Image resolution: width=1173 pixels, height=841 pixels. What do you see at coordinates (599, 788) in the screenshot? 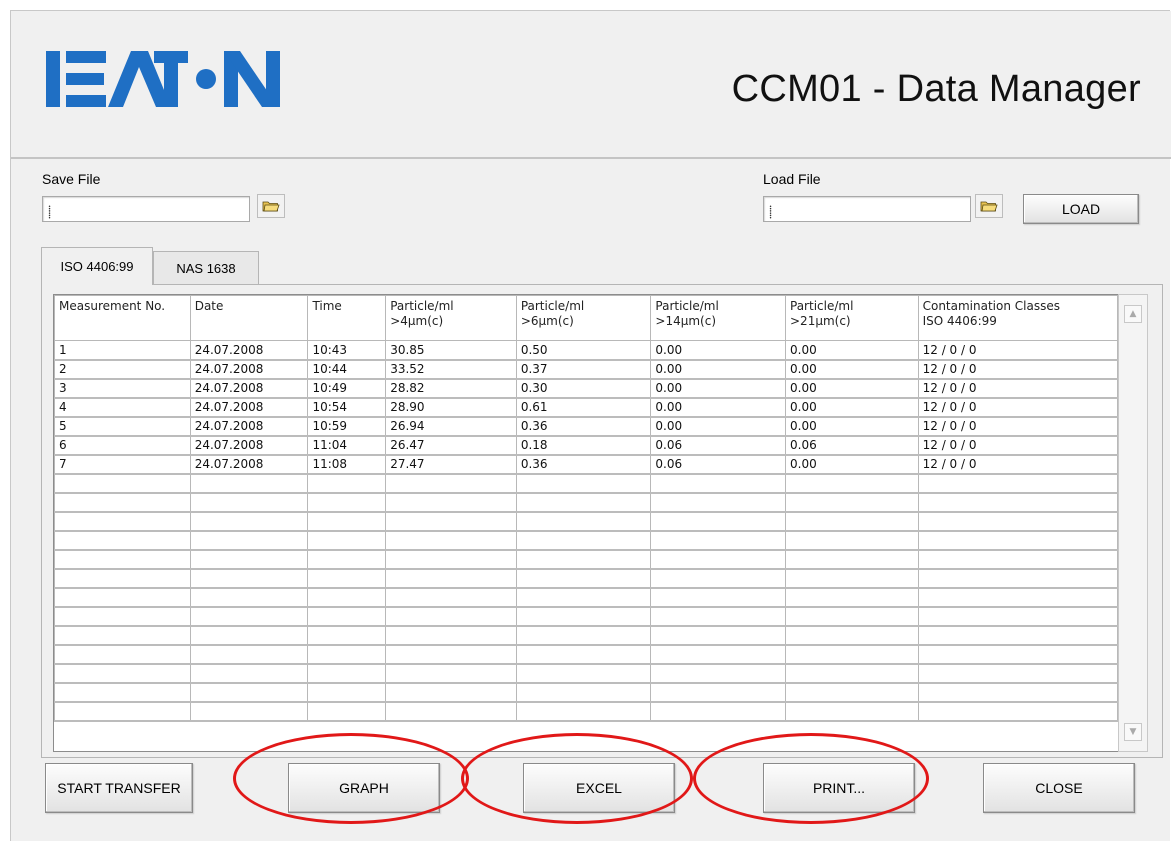
I see `excel-button: EXCEL` at bounding box center [599, 788].